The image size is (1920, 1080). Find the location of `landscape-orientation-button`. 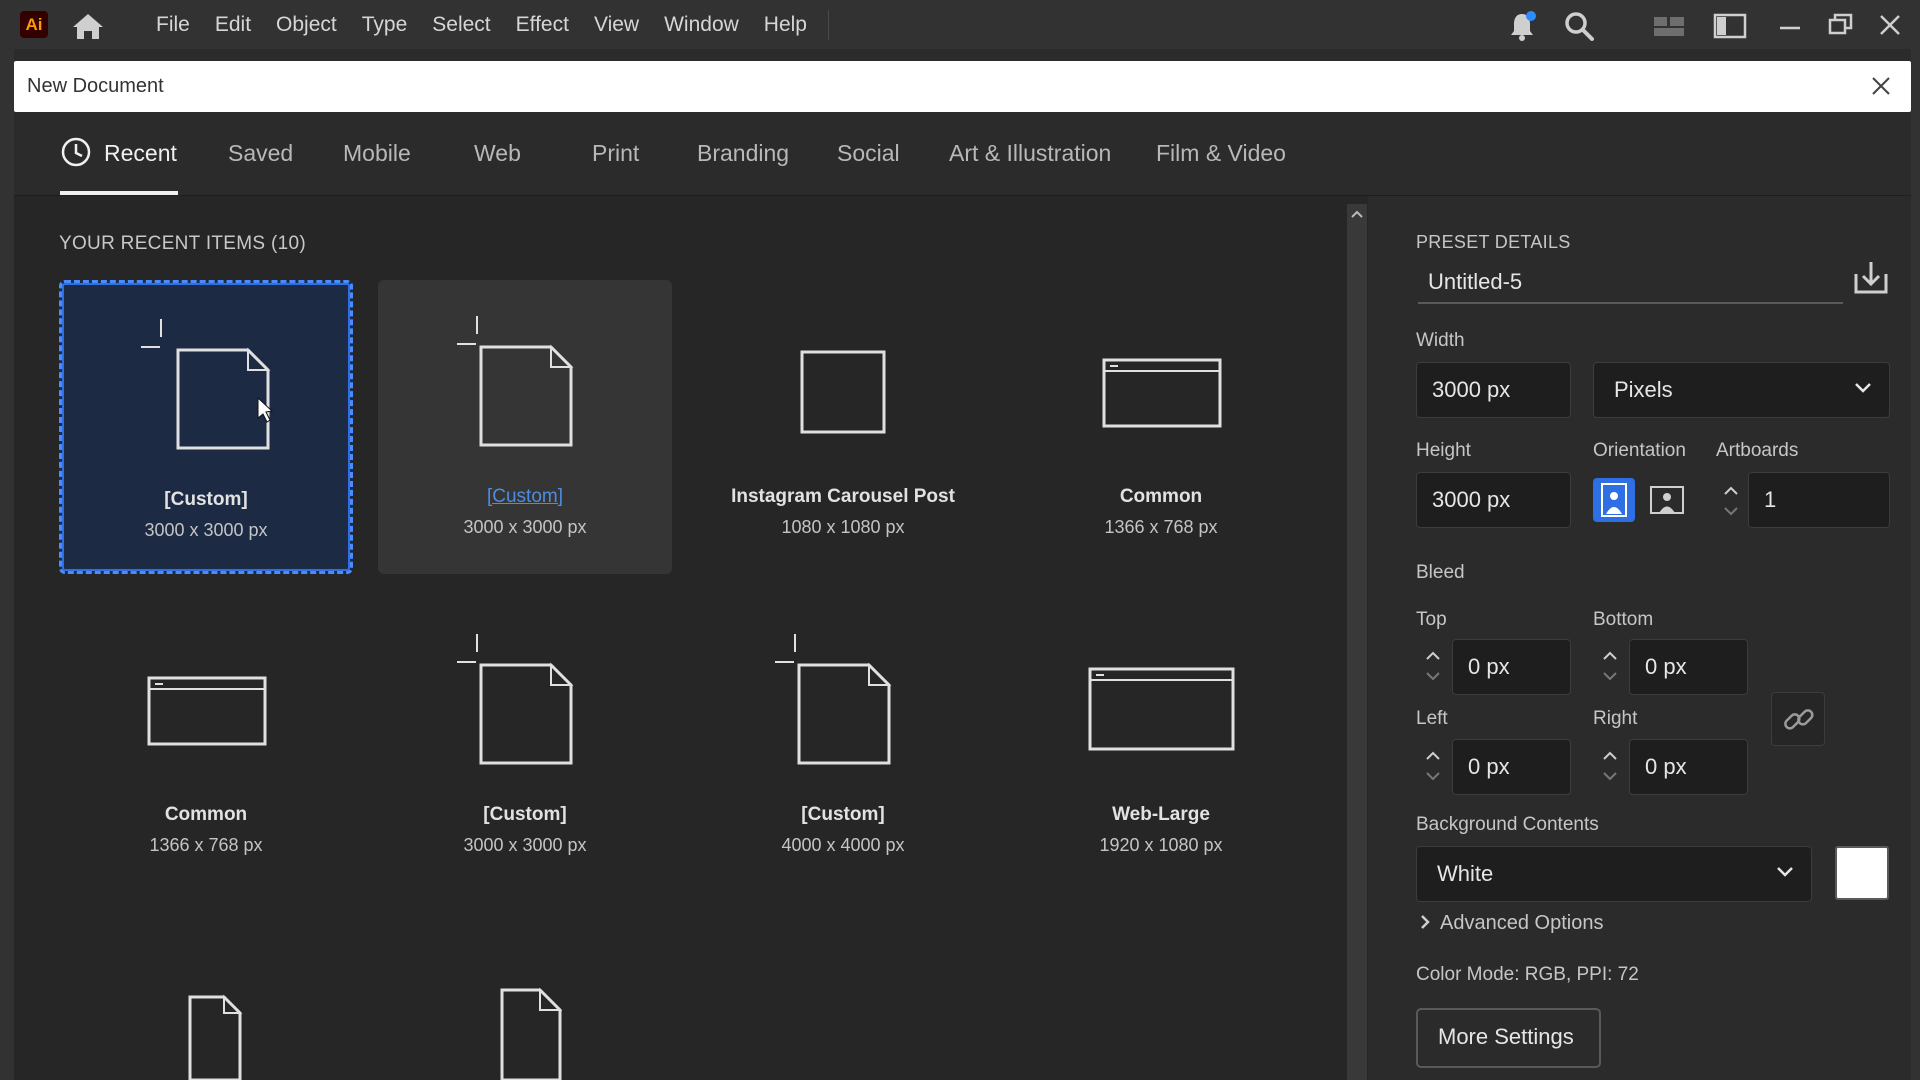

landscape-orientation-button is located at coordinates (1667, 500).